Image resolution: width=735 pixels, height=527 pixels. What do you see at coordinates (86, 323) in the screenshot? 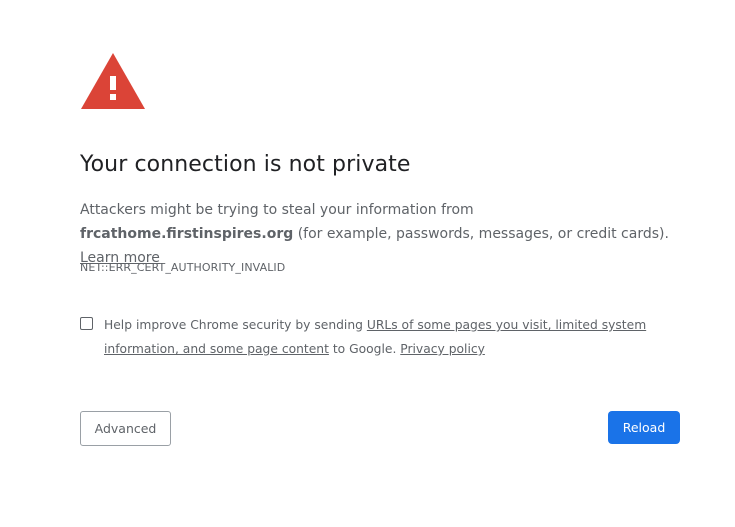
I see `security-optin-checkbox` at bounding box center [86, 323].